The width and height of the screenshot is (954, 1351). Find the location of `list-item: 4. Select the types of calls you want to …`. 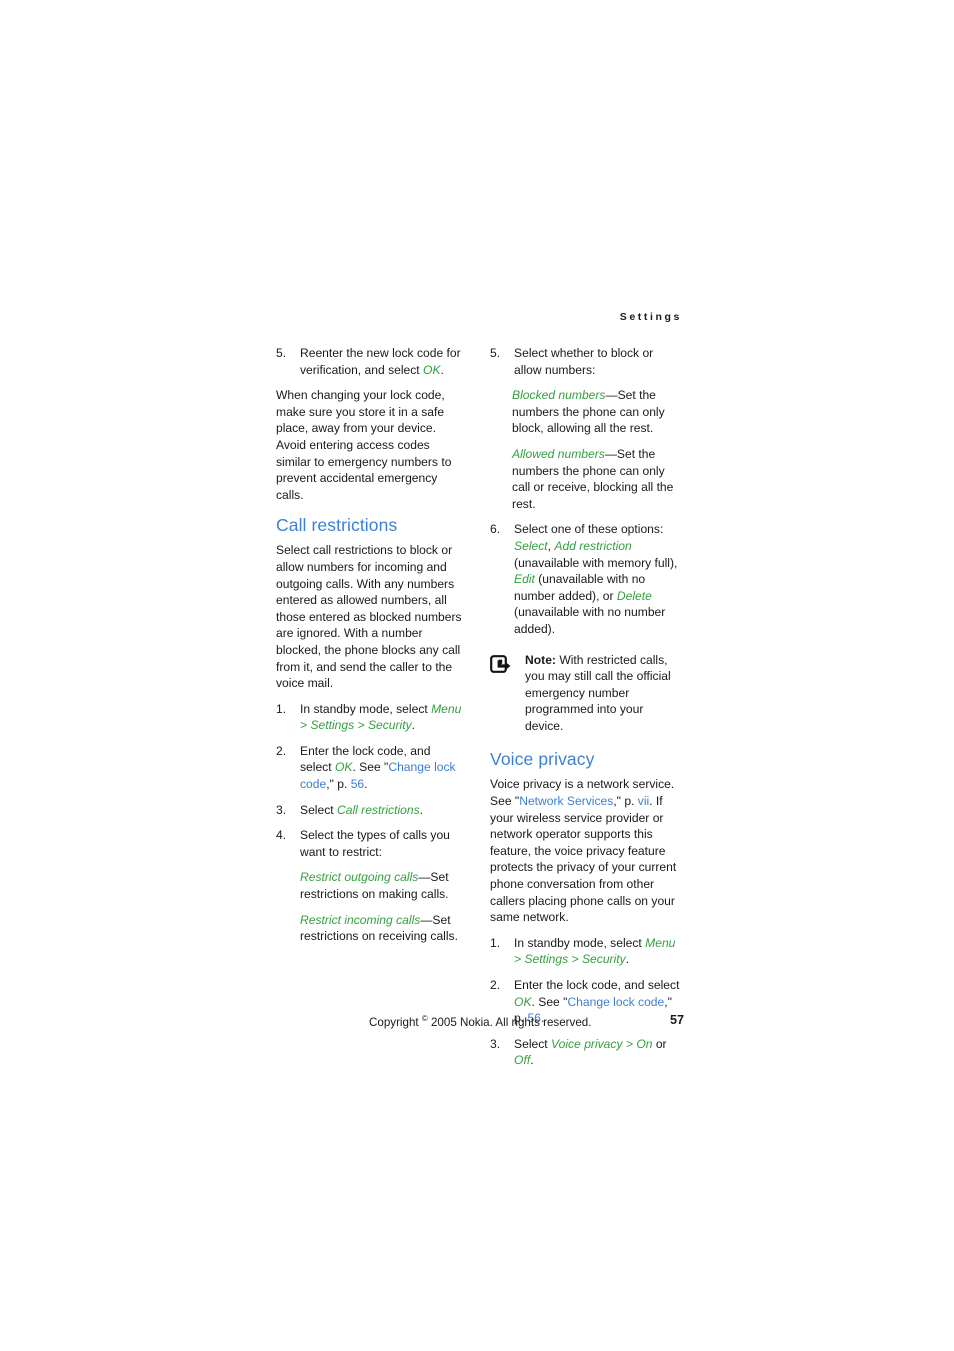

list-item: 4. Select the types of calls you want to … is located at coordinates (369, 843).